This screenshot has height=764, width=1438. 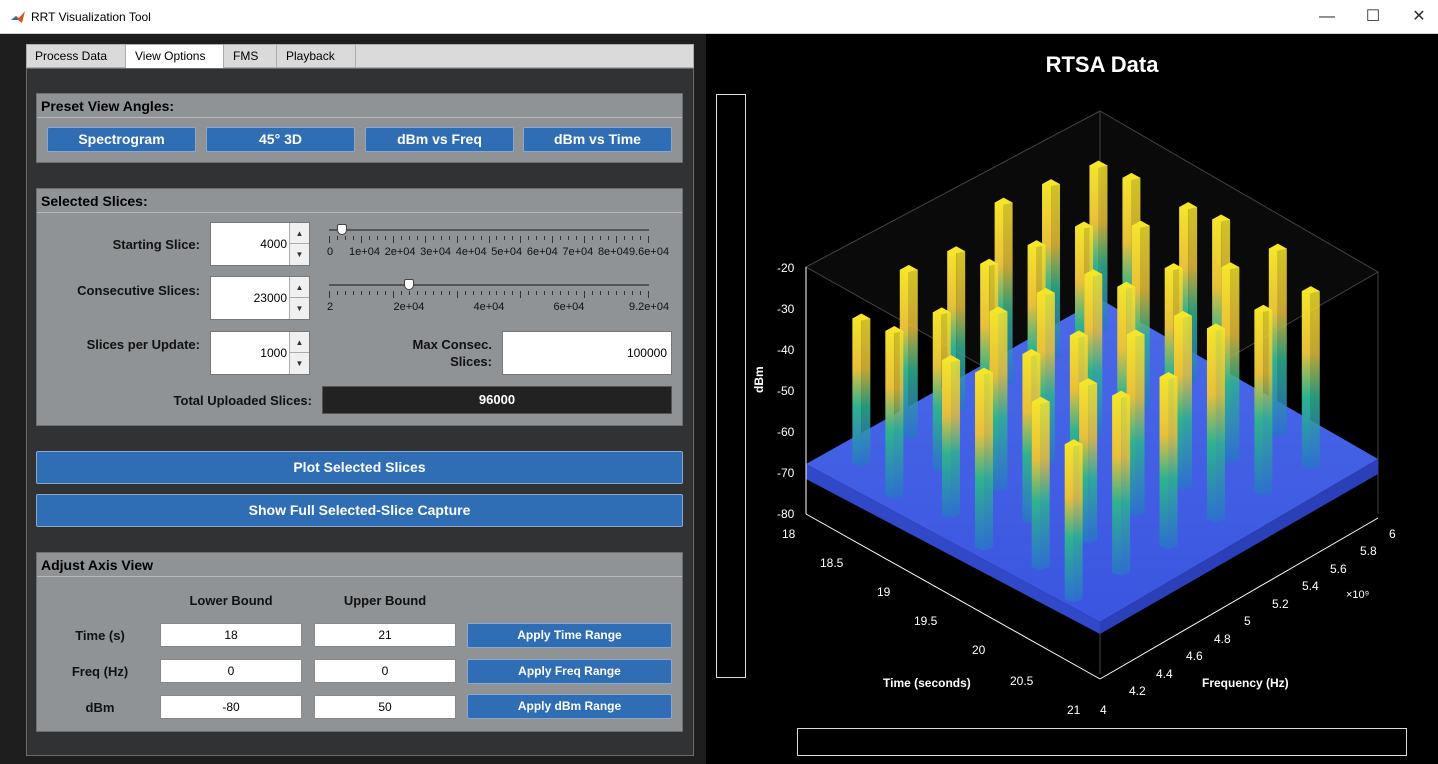 I want to click on preset-view-title: Preset View Angles:, so click(x=108, y=106).